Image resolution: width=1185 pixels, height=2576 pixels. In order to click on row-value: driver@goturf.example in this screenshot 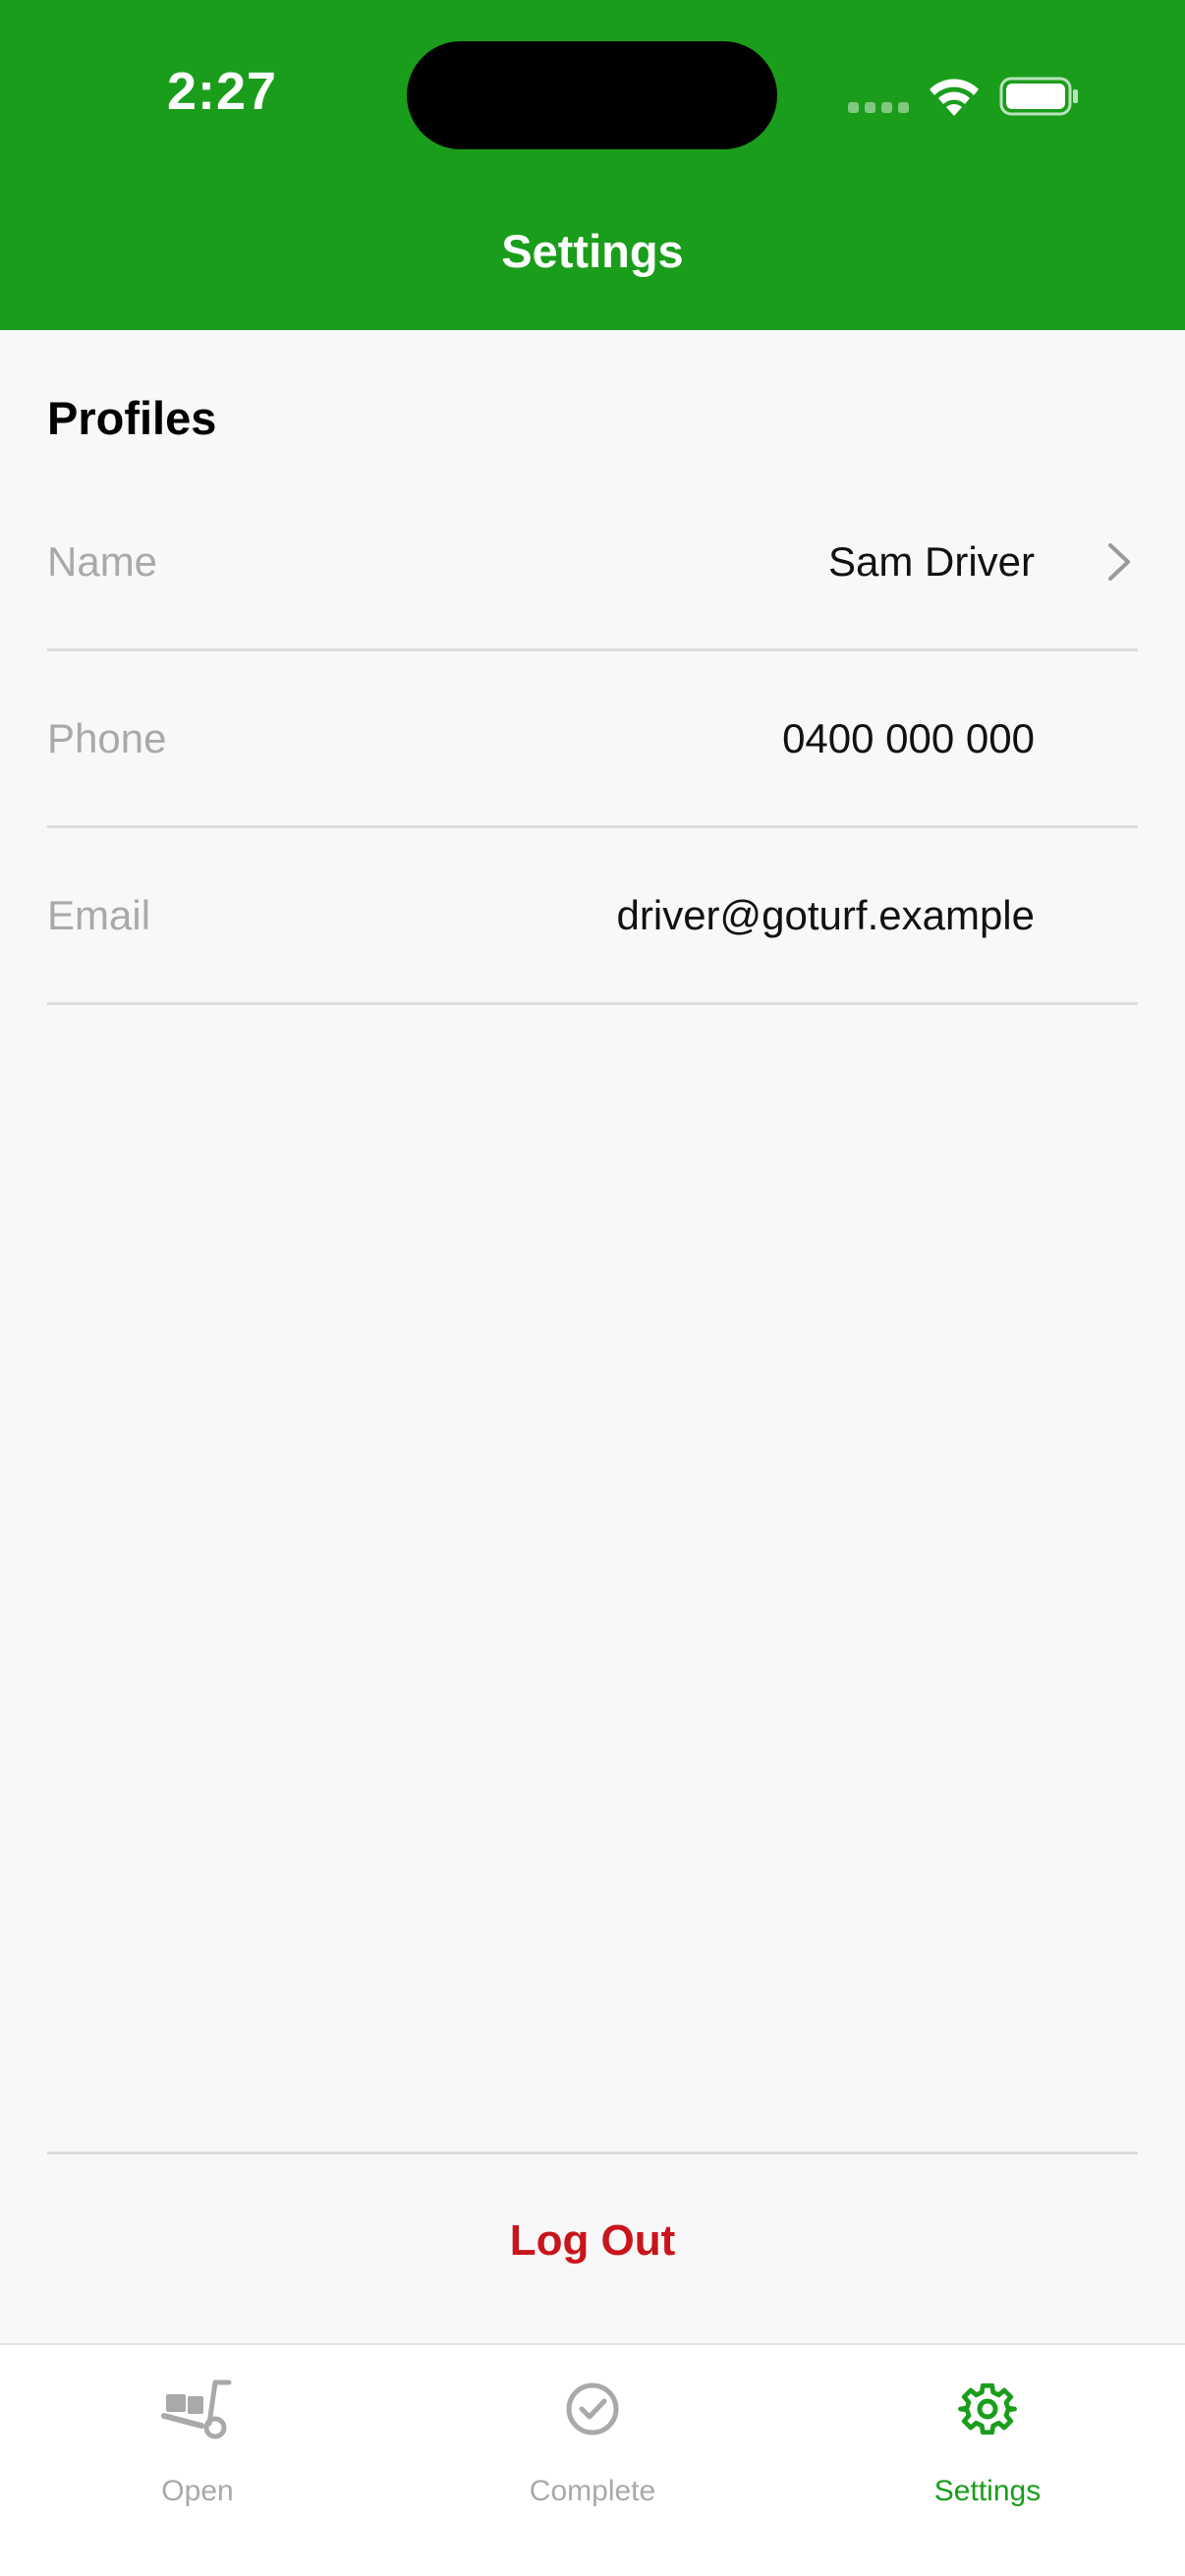, I will do `click(826, 914)`.